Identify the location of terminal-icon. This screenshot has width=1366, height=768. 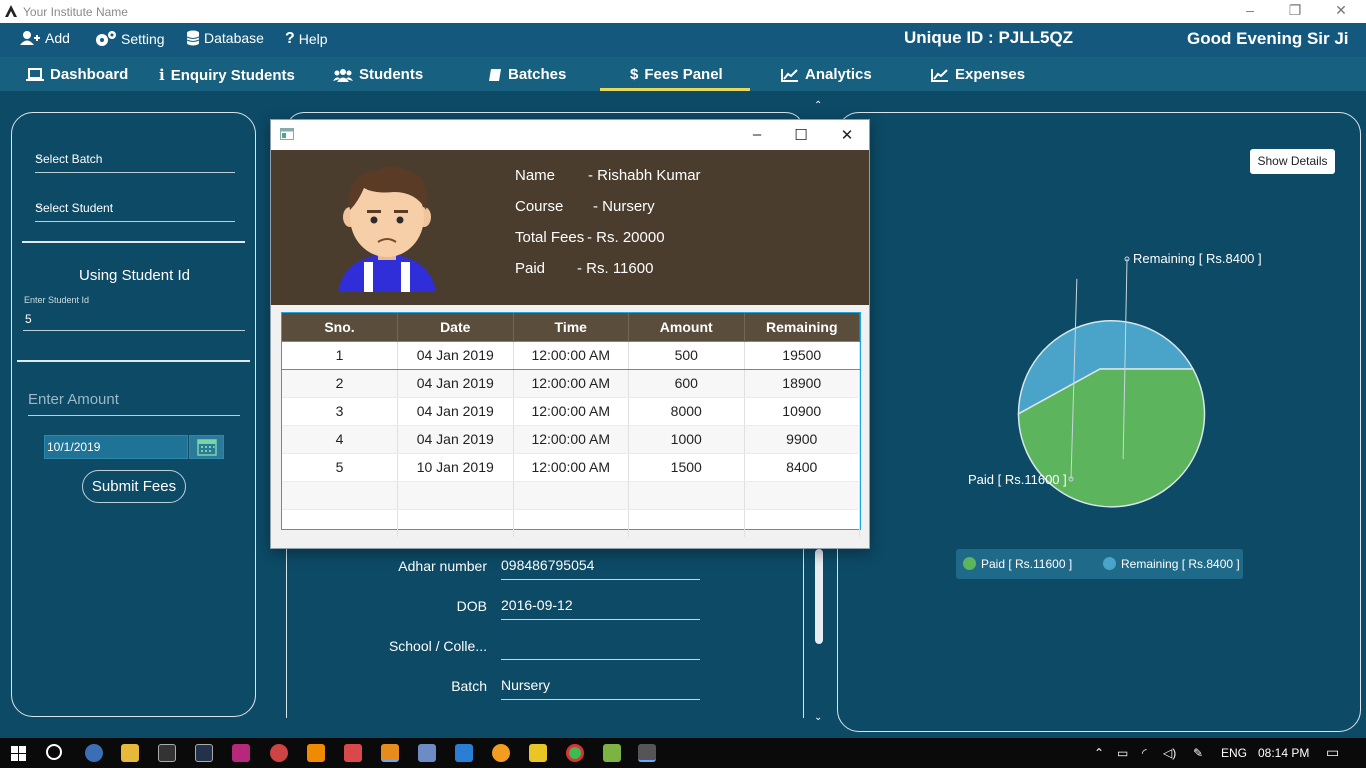
(204, 753).